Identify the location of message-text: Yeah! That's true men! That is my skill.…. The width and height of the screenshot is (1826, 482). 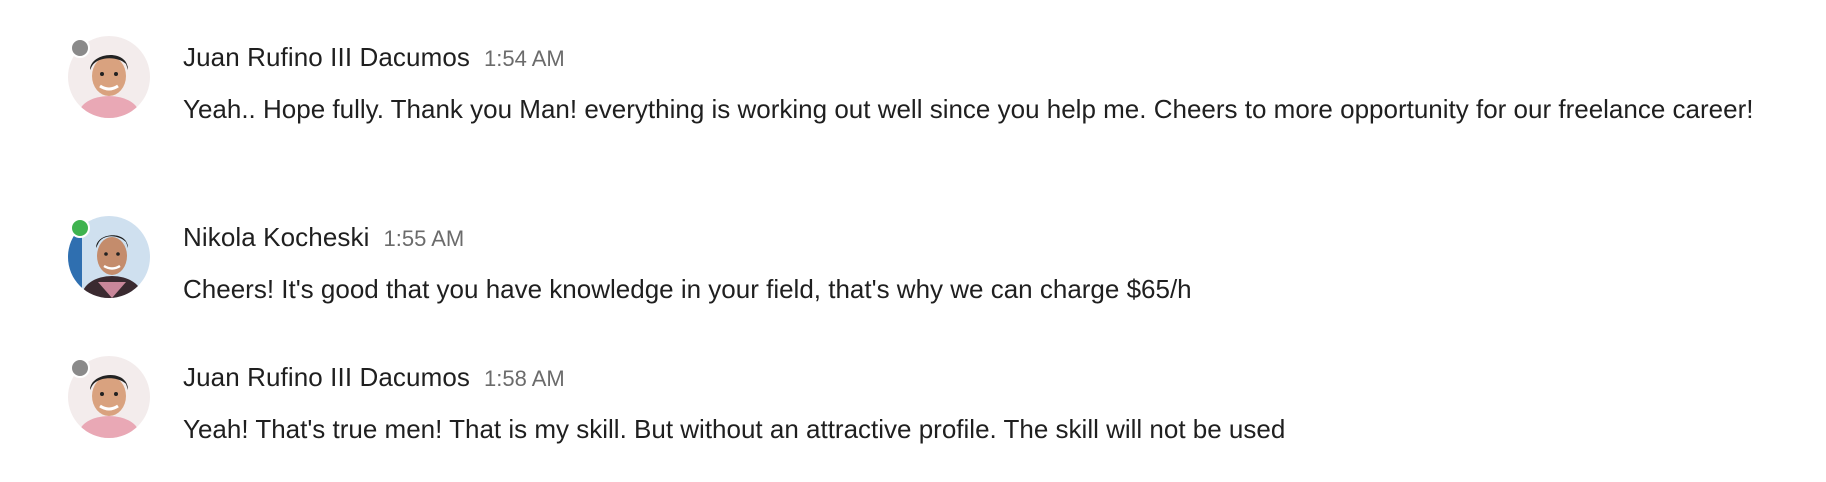
(734, 429).